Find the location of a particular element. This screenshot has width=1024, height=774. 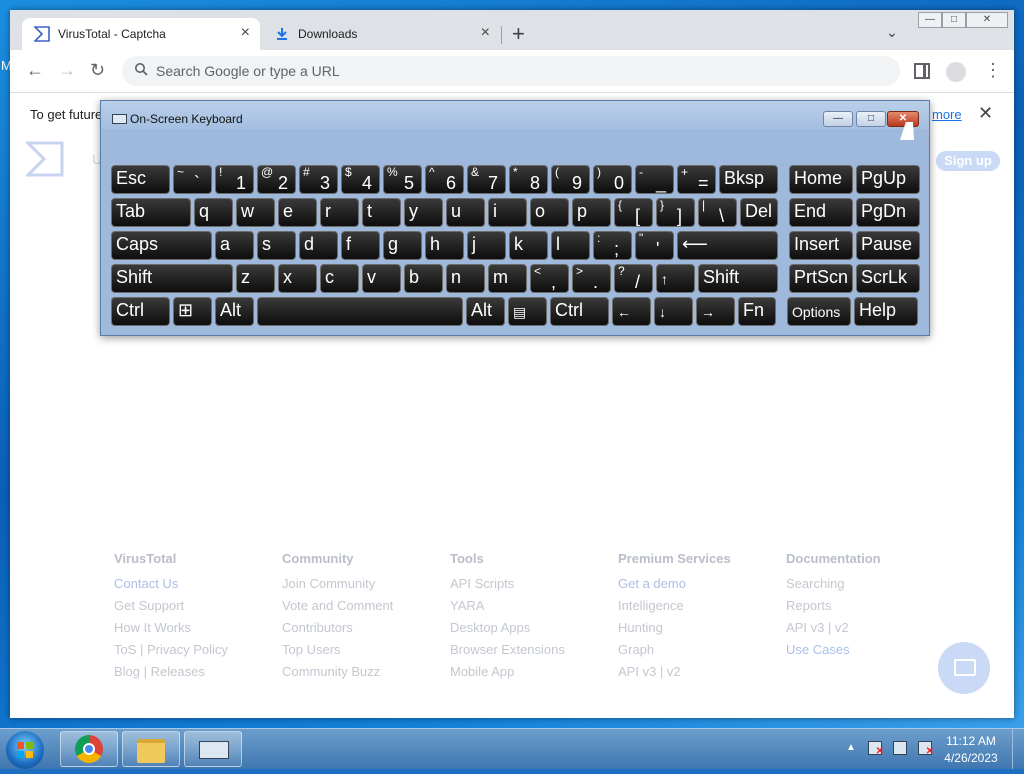

key-s: s is located at coordinates (276, 245).